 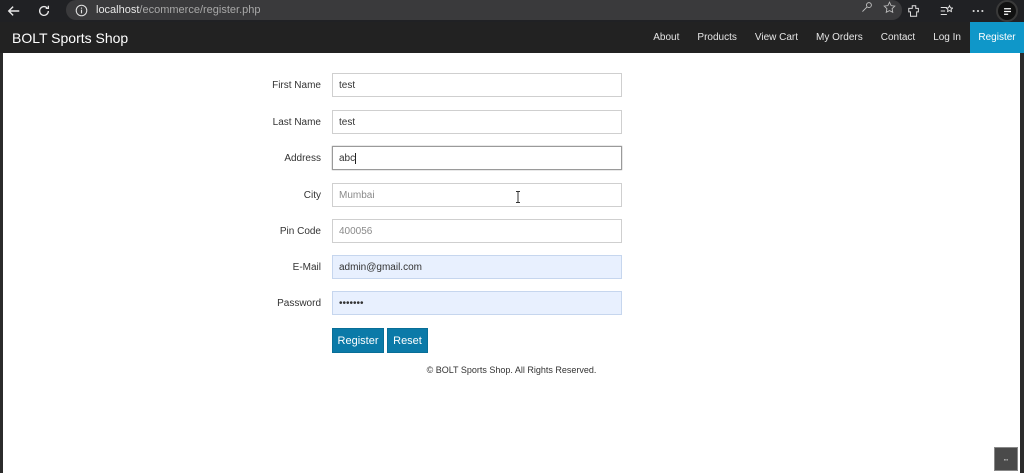 I want to click on city-field: Mumbai, so click(x=477, y=195).